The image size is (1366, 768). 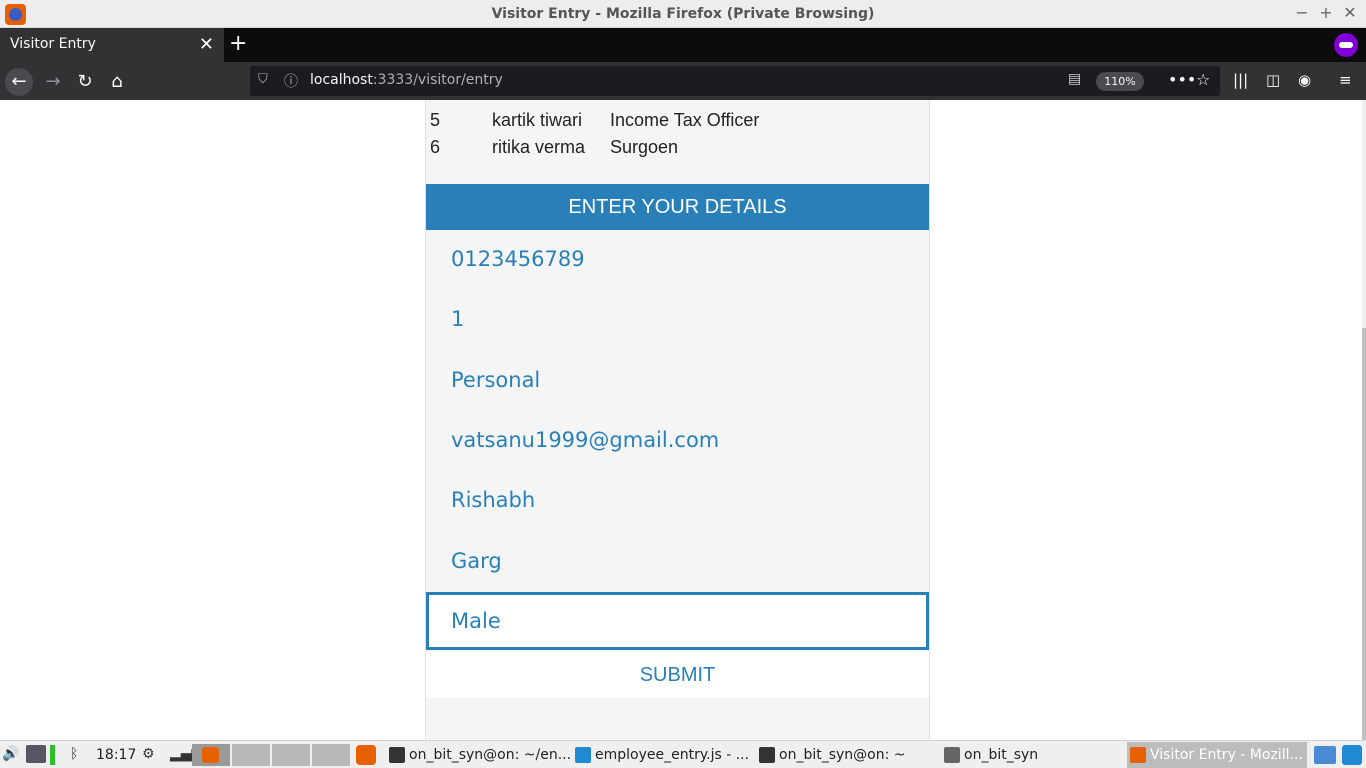 I want to click on visitor-count-input, so click(x=677, y=319).